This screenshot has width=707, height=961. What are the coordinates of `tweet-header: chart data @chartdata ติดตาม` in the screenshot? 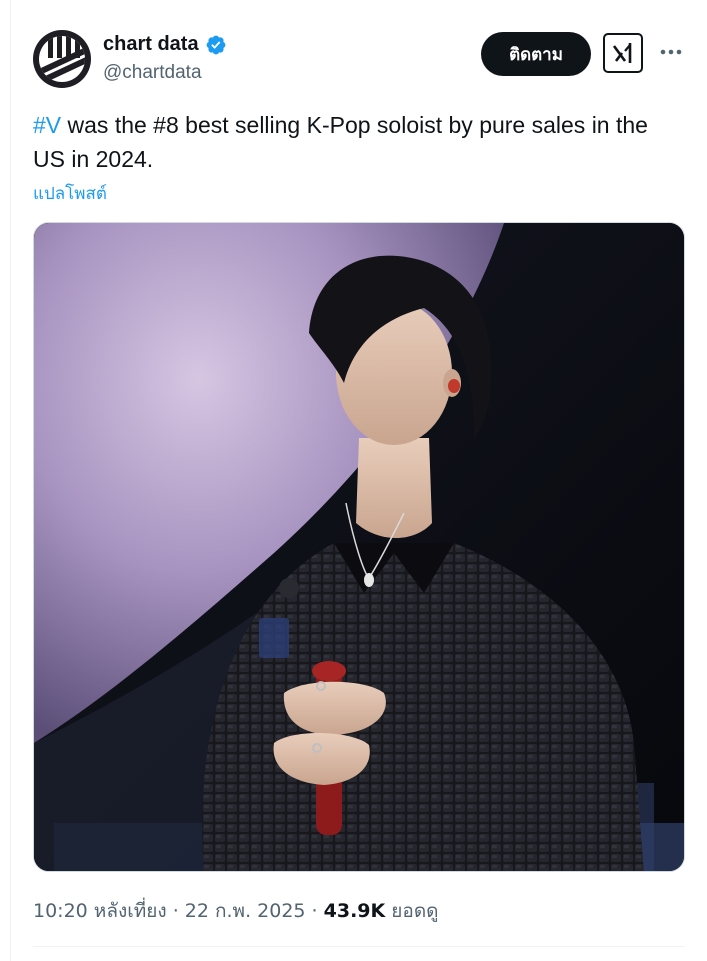 It's located at (359, 60).